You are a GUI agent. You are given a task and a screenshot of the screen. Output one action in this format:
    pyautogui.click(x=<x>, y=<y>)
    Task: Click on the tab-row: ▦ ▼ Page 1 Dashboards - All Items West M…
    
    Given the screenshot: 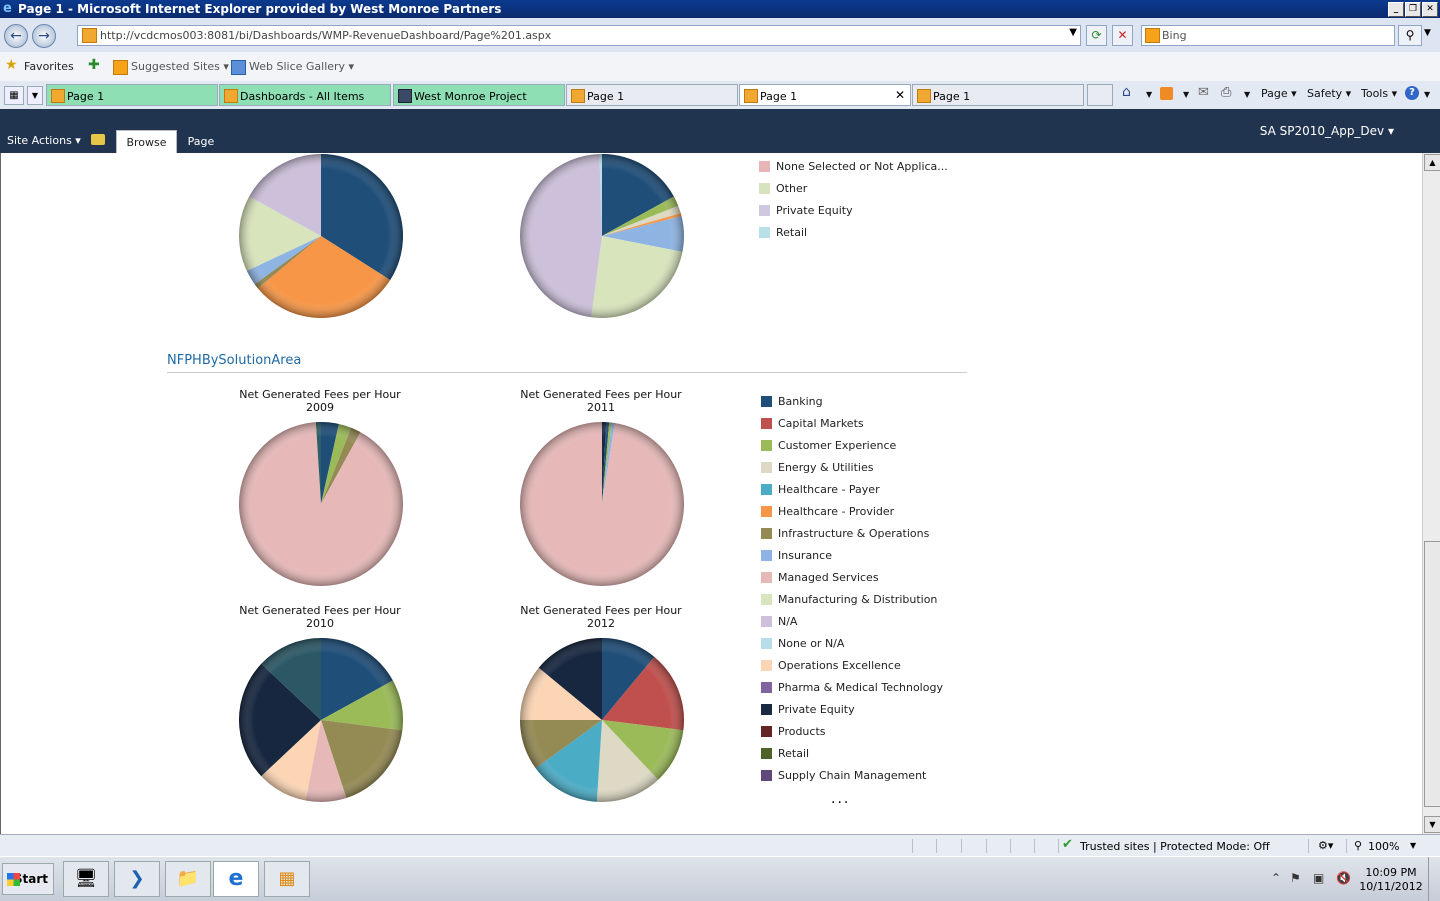 What is the action you would take?
    pyautogui.click(x=720, y=95)
    